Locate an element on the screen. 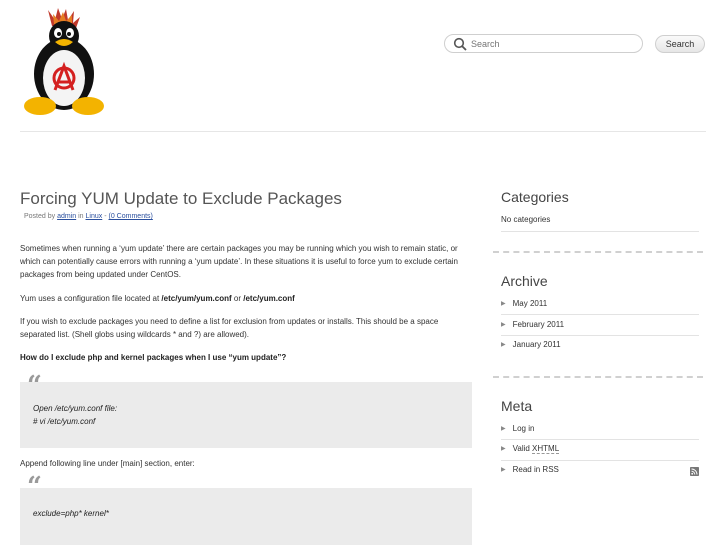 This screenshot has width=727, height=545. archive-link: January 2011 is located at coordinates (537, 344).